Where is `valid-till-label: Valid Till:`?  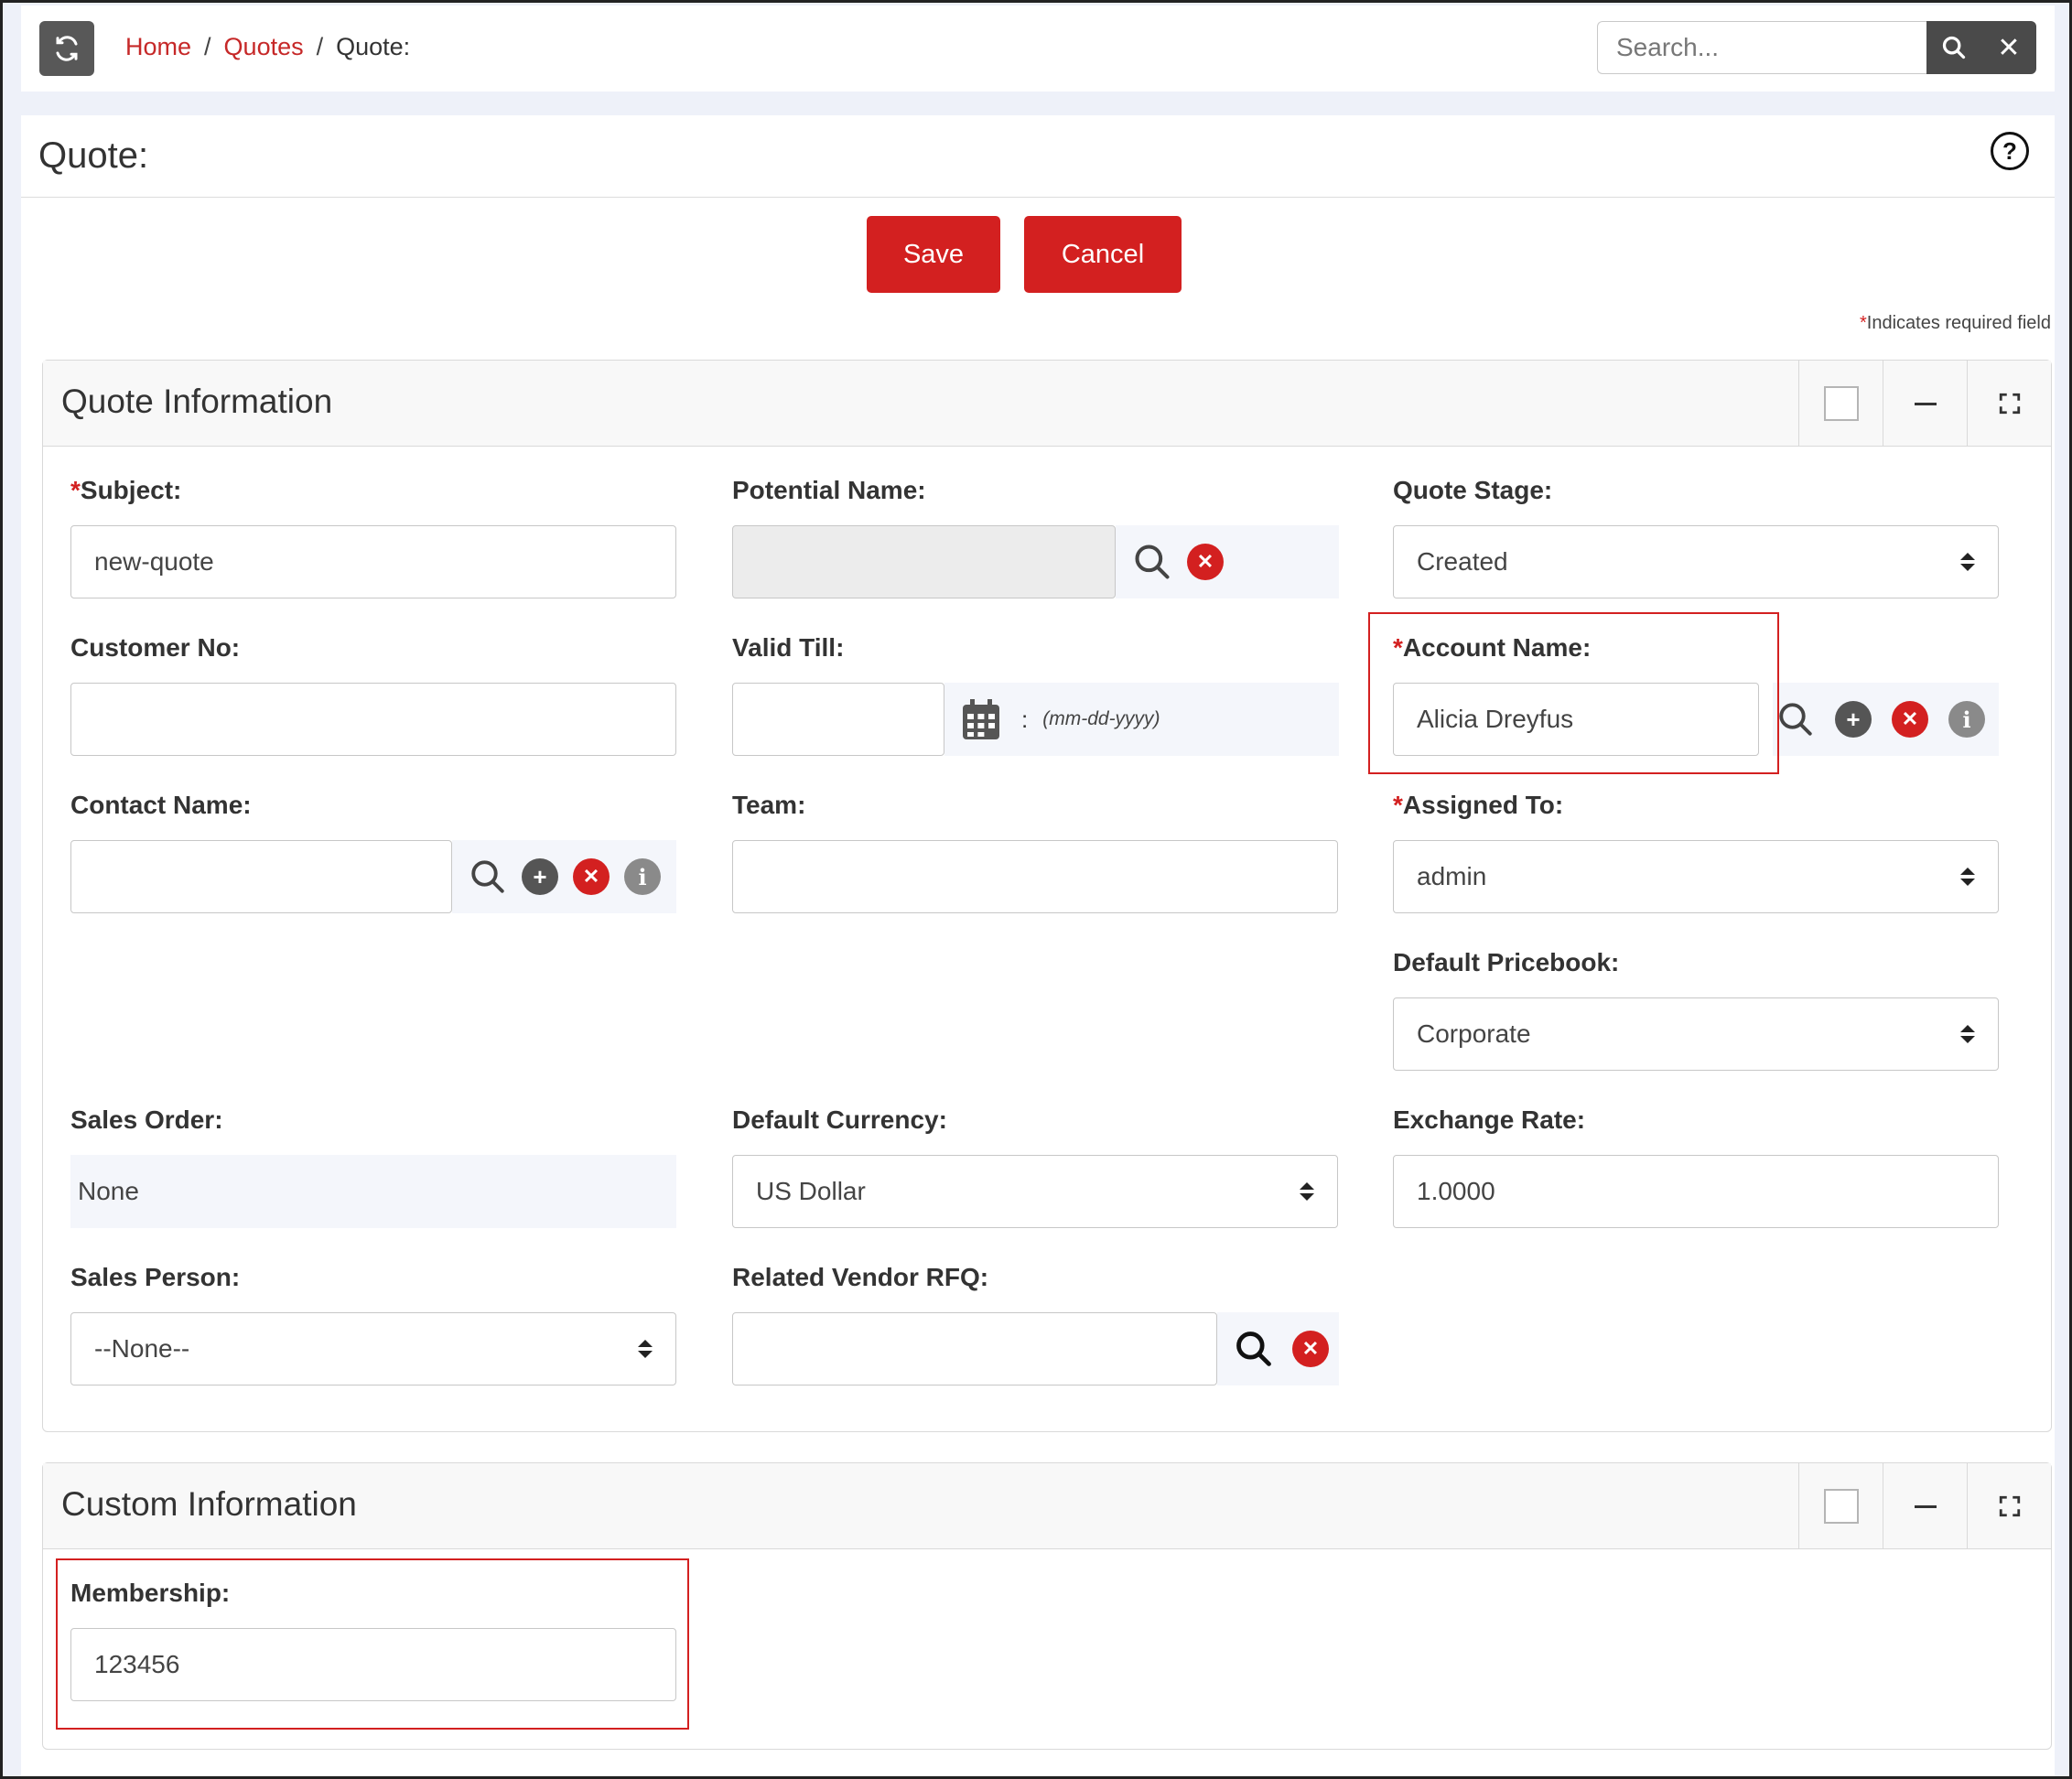
valid-till-label: Valid Till: is located at coordinates (788, 647).